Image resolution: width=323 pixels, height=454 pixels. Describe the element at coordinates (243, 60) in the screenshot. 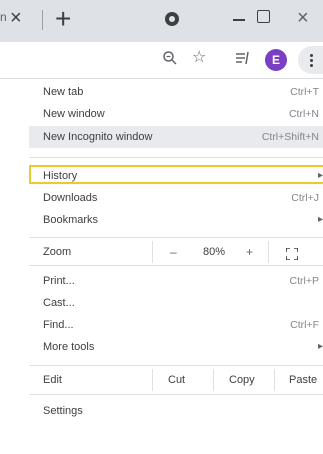

I see `reading-list-icon` at that location.